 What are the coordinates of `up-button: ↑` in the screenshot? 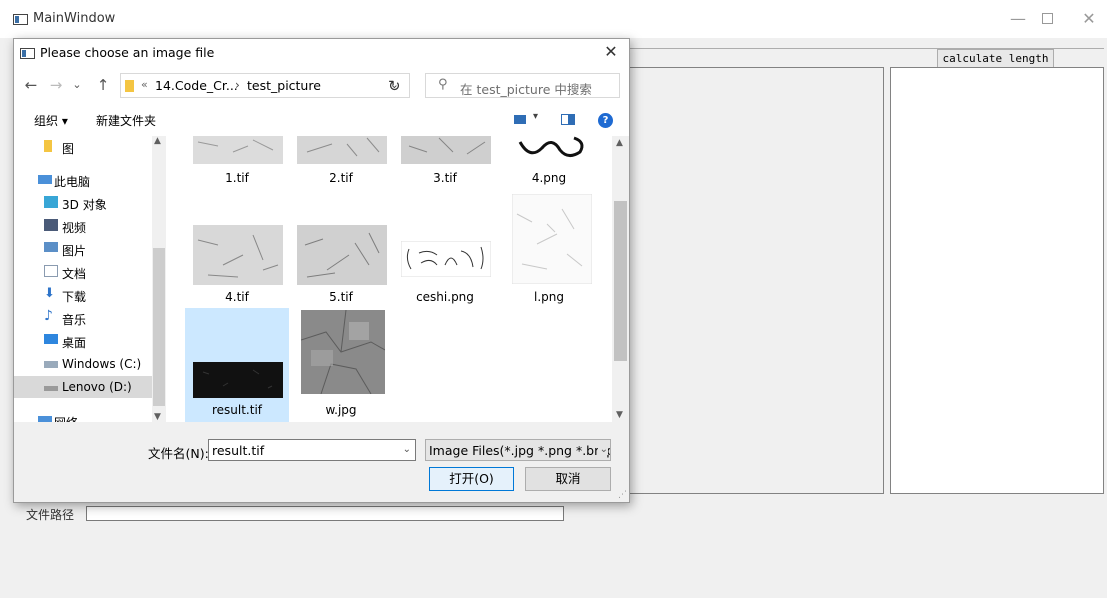 It's located at (103, 85).